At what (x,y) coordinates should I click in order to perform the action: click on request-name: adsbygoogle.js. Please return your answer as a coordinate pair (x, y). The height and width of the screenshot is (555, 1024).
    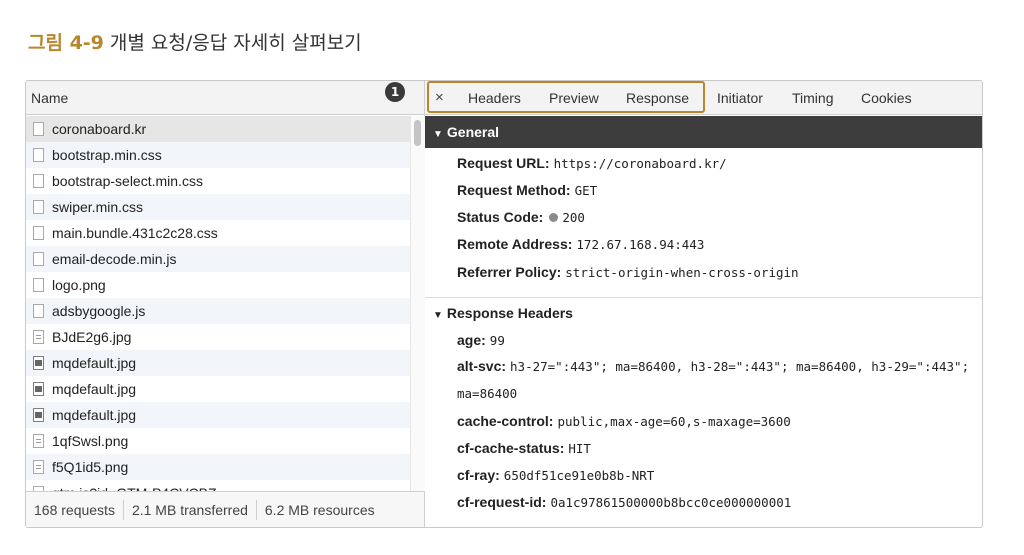
    Looking at the image, I should click on (99, 311).